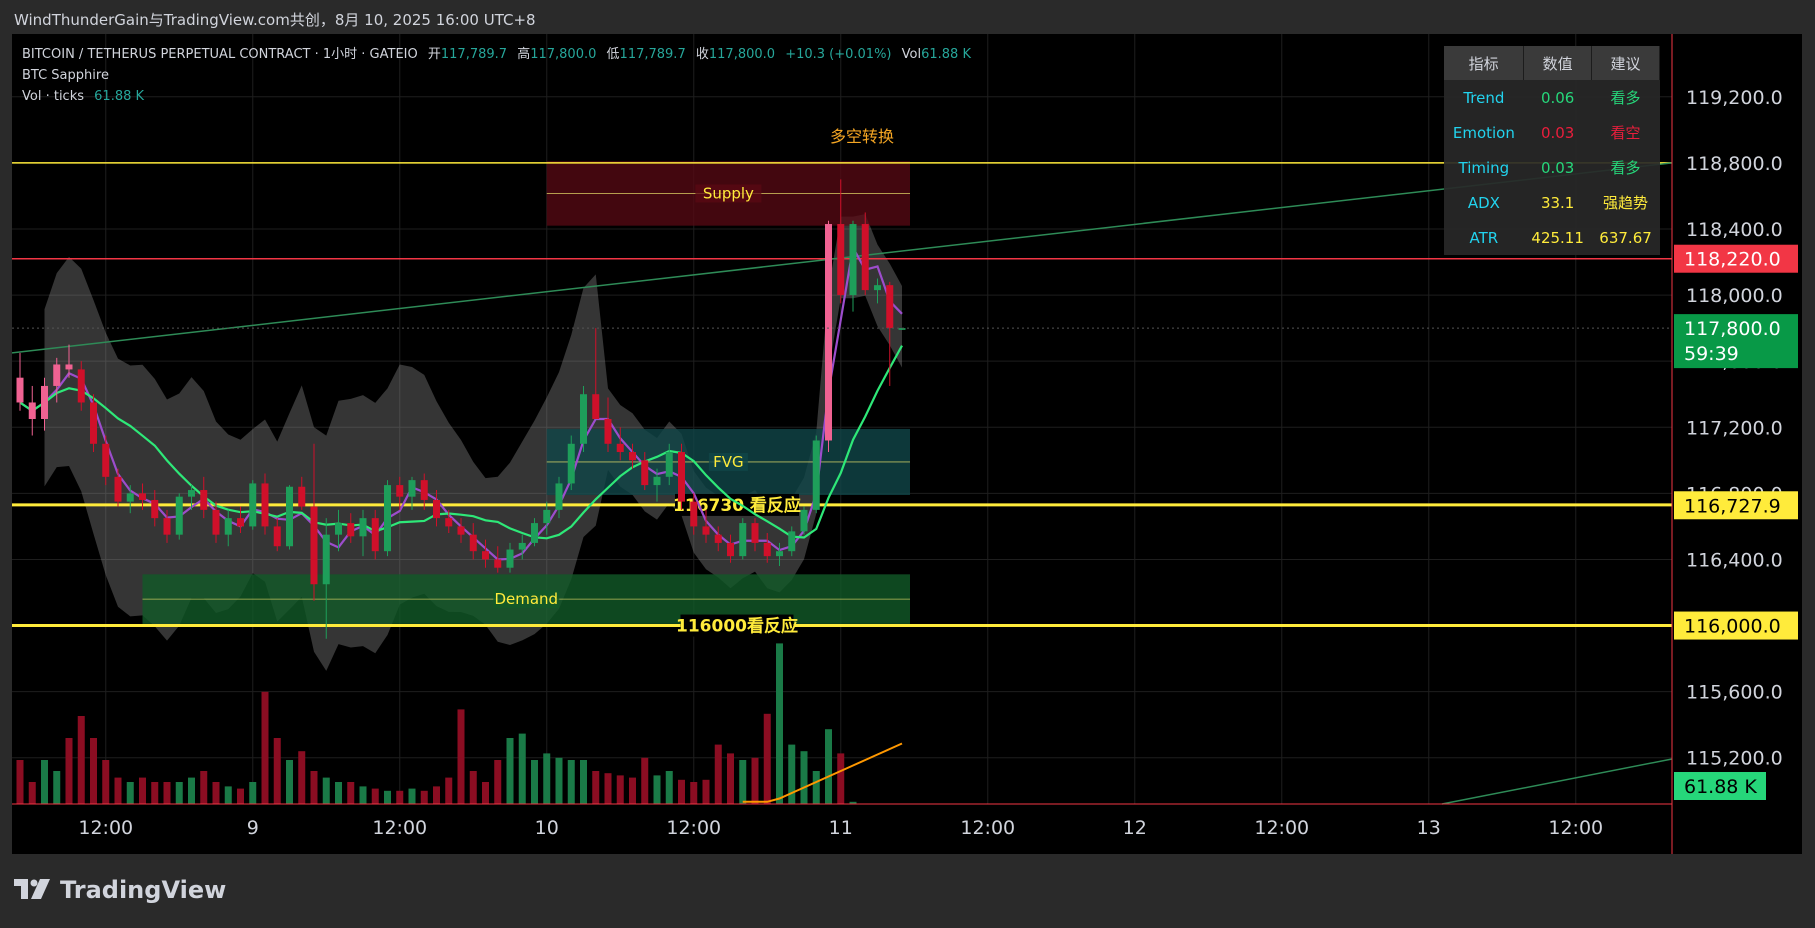  What do you see at coordinates (32, 889) in the screenshot?
I see `tradingview-logo-icon` at bounding box center [32, 889].